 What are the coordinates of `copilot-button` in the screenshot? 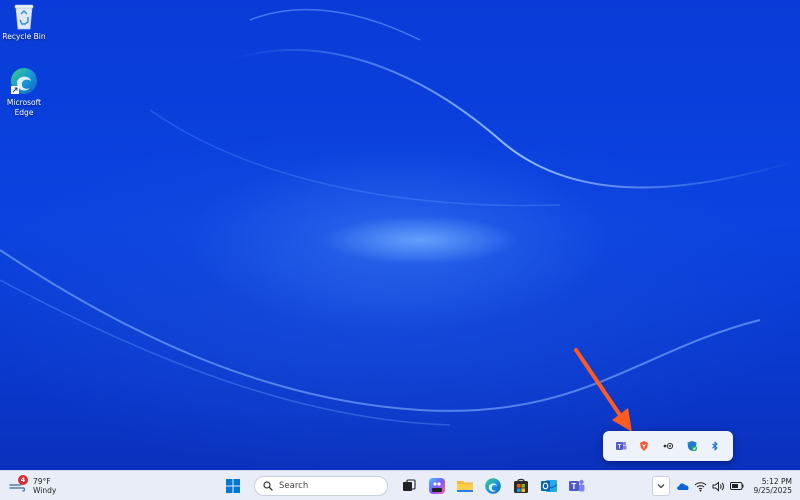 It's located at (437, 486).